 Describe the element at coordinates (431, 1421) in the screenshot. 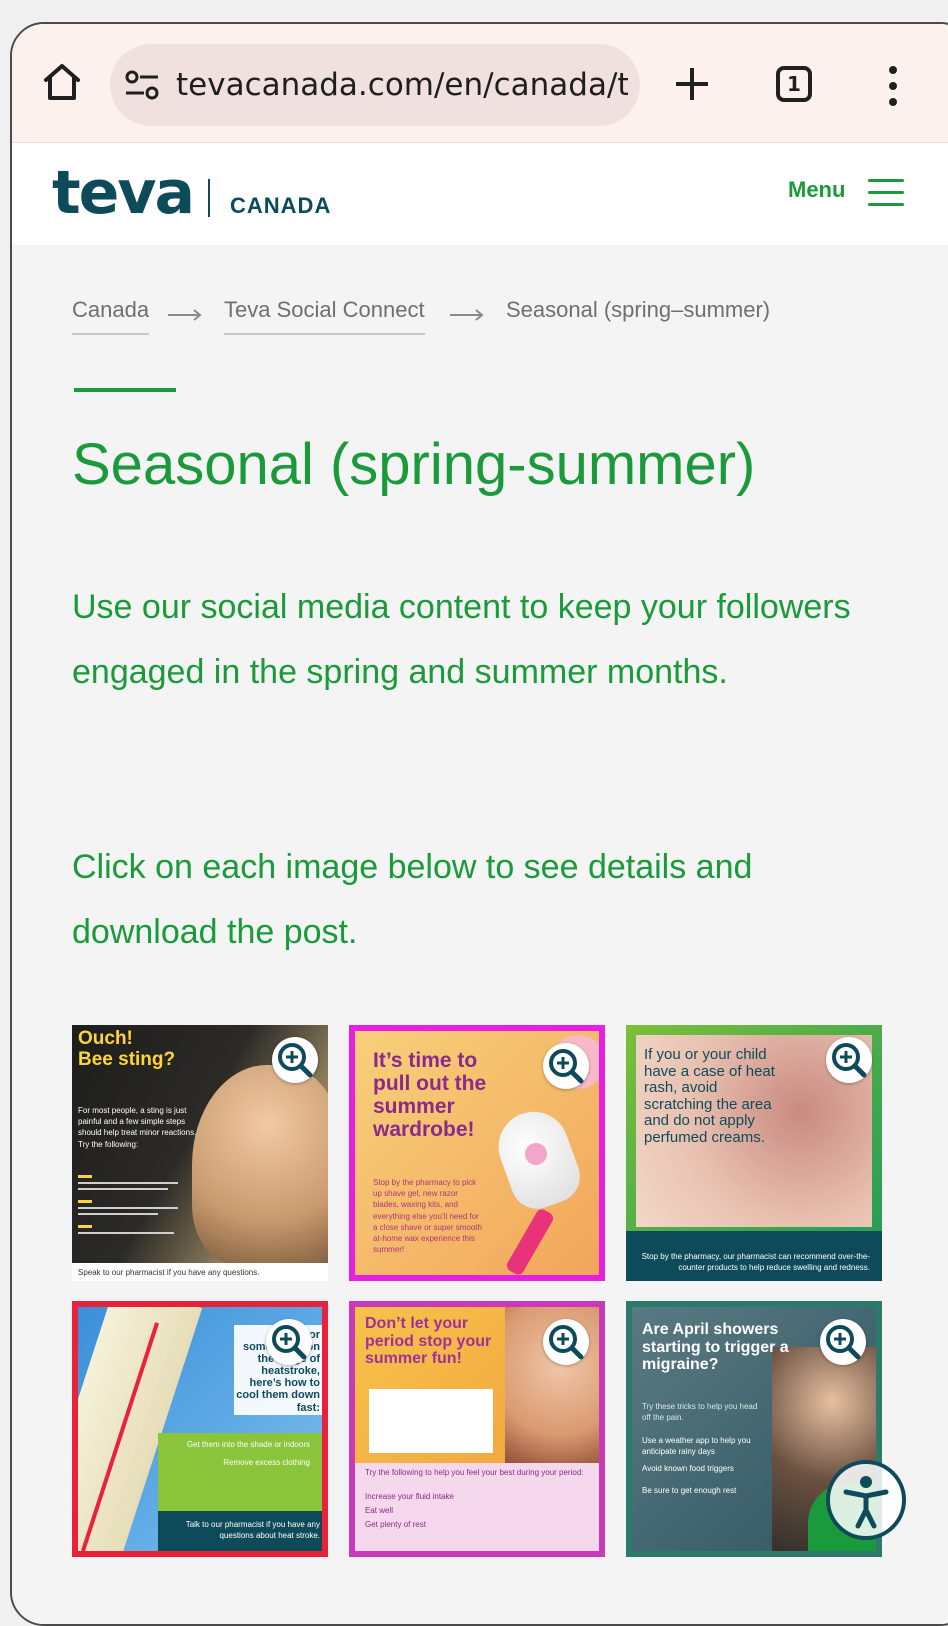

I see `calendar-graphic` at that location.